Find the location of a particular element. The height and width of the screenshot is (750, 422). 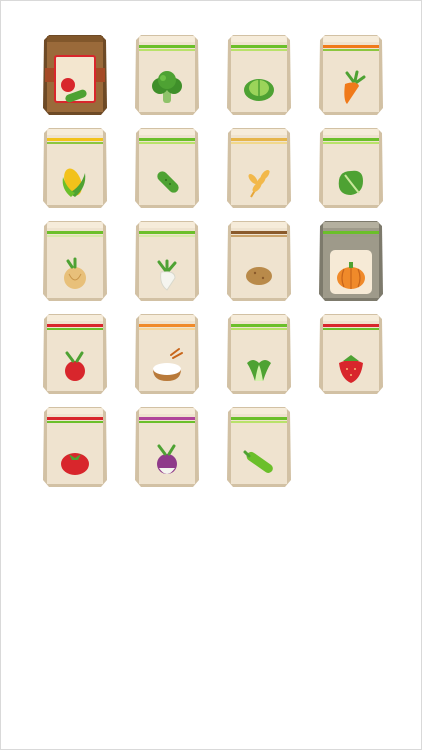

seed-packet-cabbage-seeds is located at coordinates (259, 74).